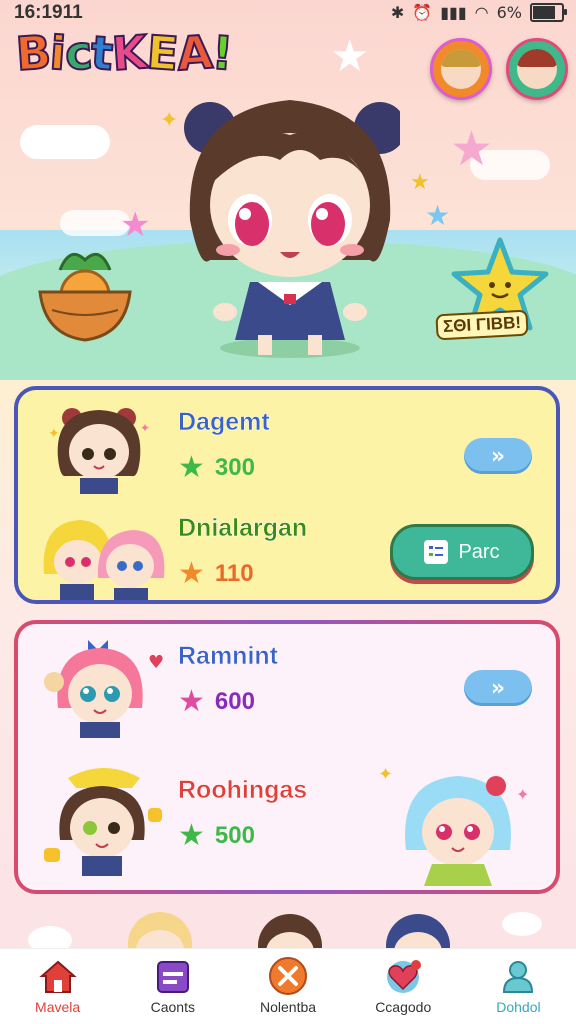 The image size is (576, 1024). Describe the element at coordinates (234, 835) in the screenshot. I see `score-value: 500` at that location.